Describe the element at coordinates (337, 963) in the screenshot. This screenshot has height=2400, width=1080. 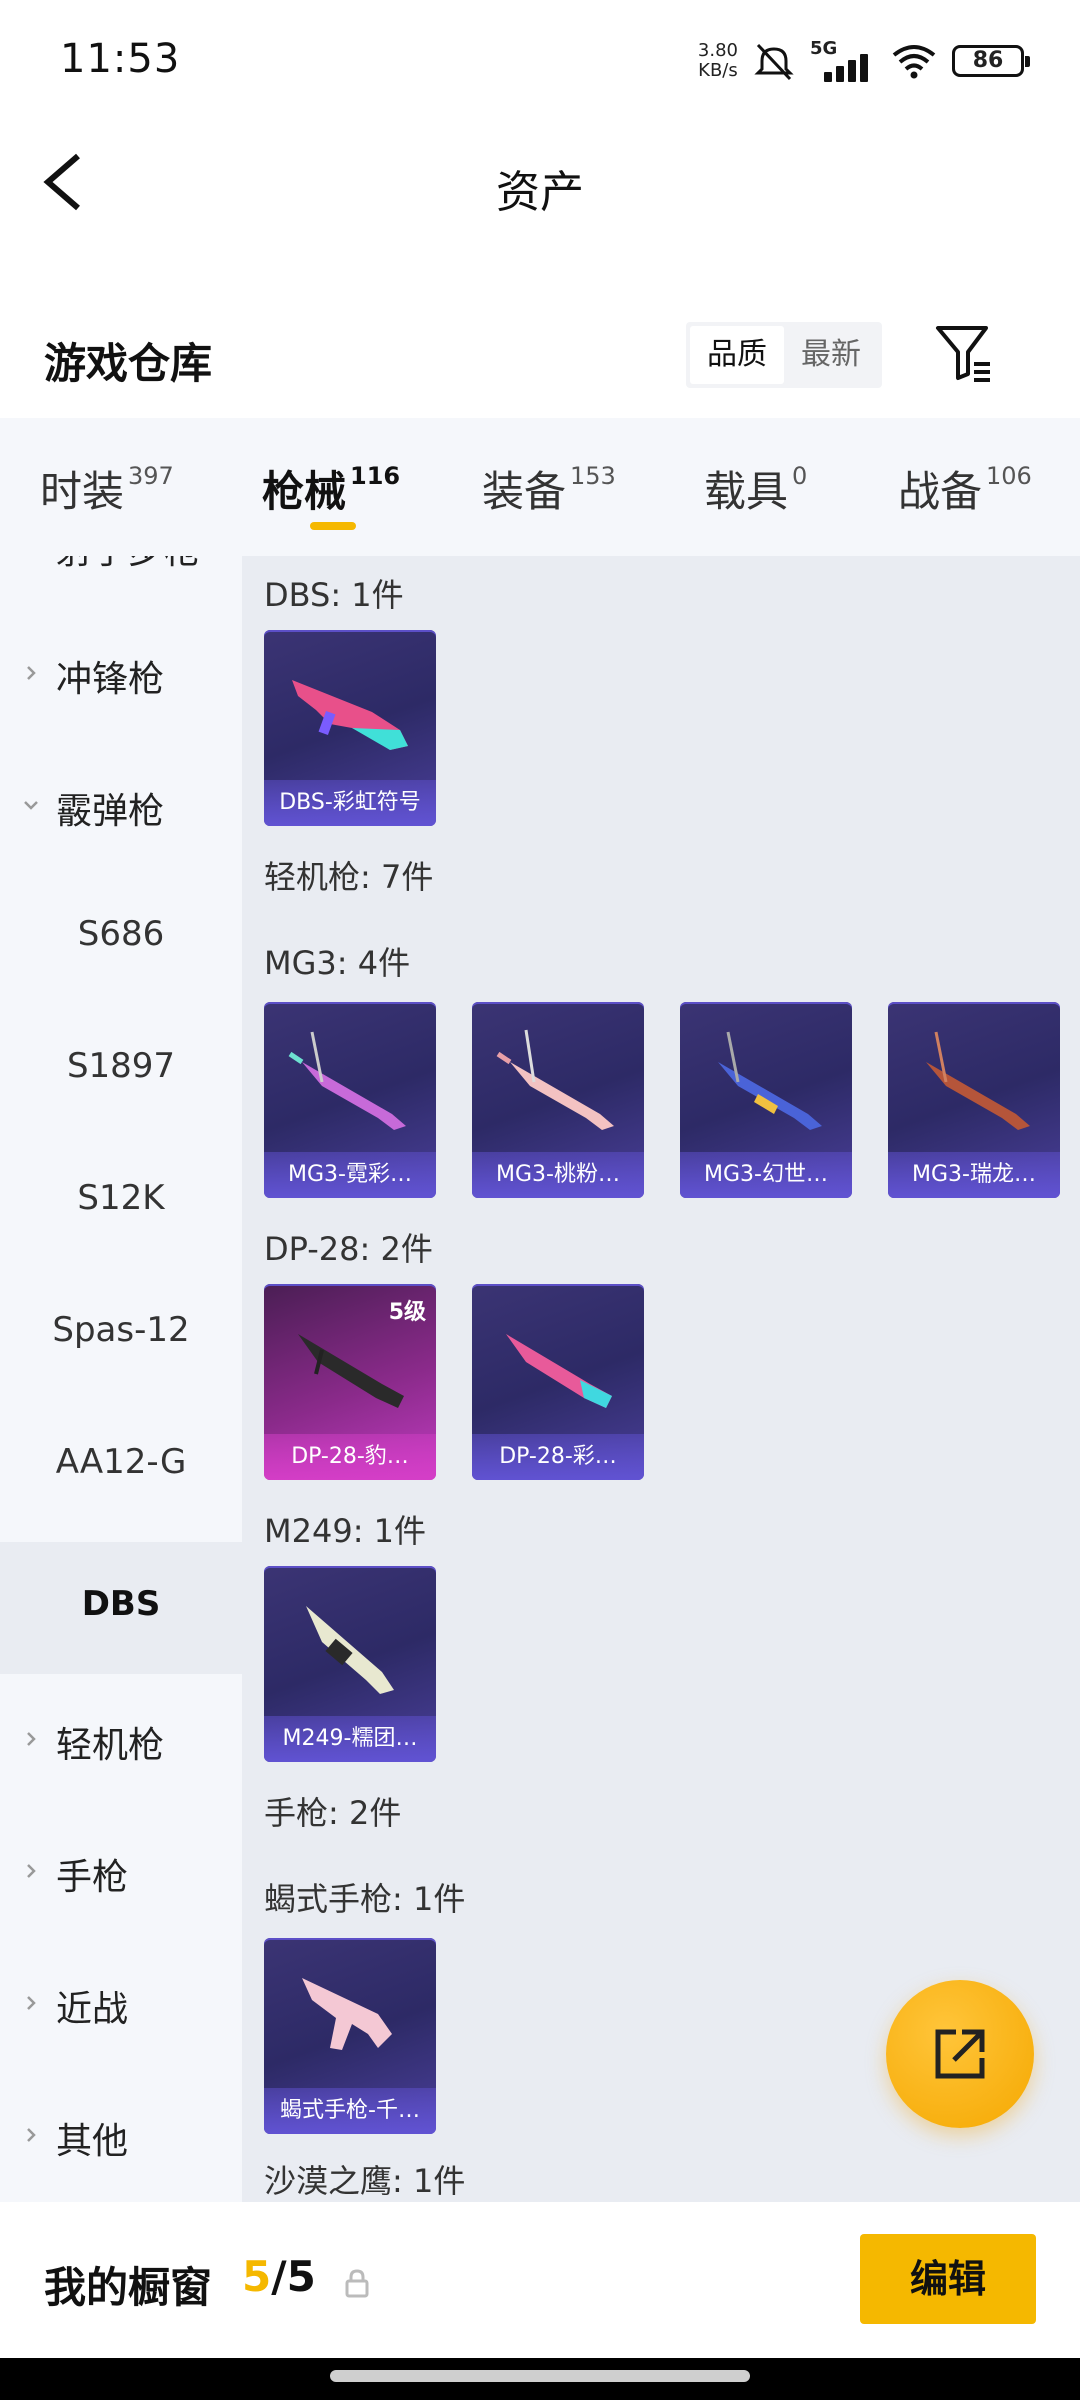
I see `group-label-mg3: MG3: 4件` at that location.